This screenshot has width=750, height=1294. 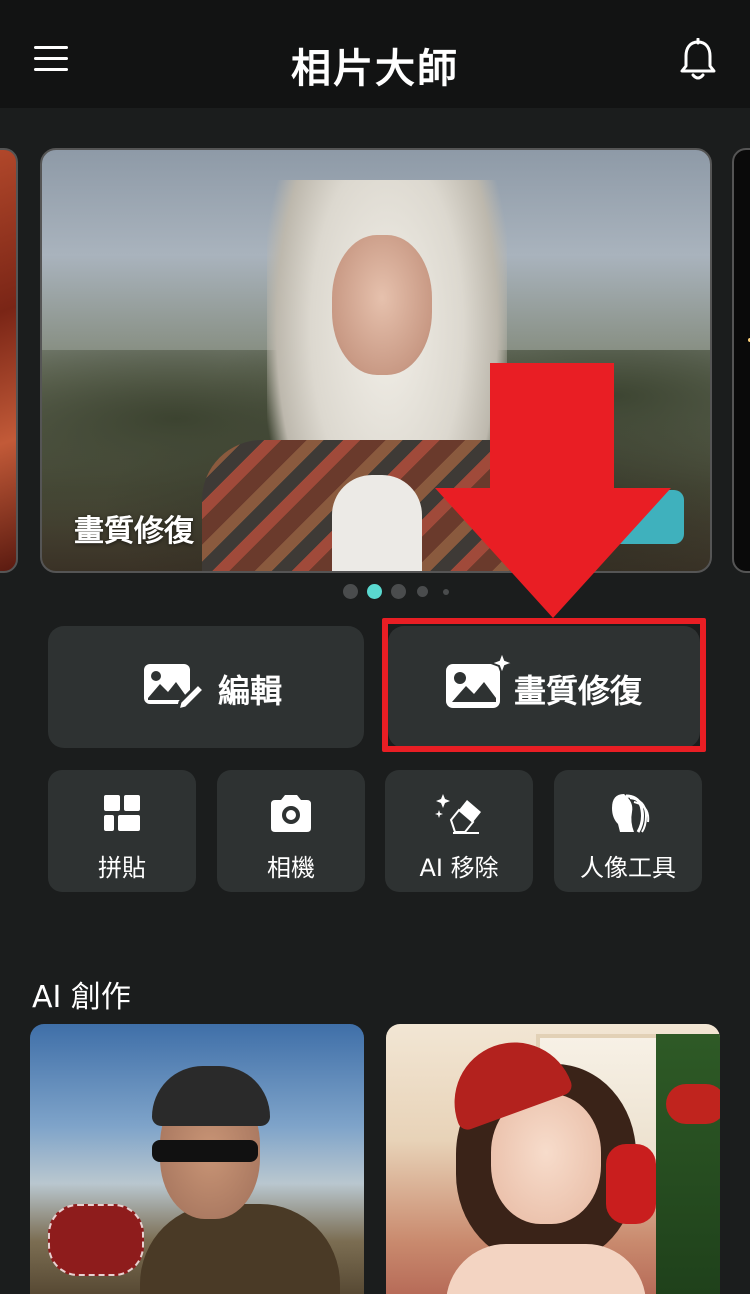 I want to click on portrait-face, so click(x=382, y=305).